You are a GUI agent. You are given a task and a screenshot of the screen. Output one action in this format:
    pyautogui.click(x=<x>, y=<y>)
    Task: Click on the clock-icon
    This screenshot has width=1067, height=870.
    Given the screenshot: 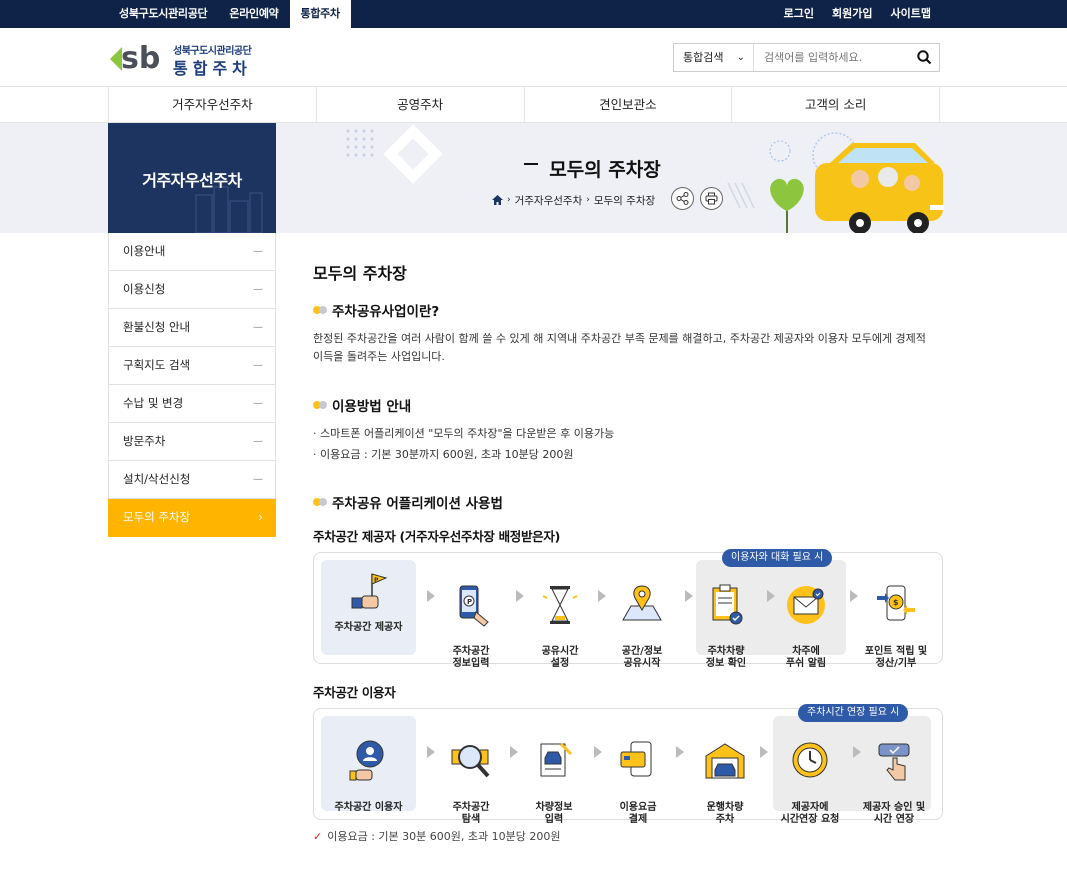 What is the action you would take?
    pyautogui.click(x=810, y=760)
    